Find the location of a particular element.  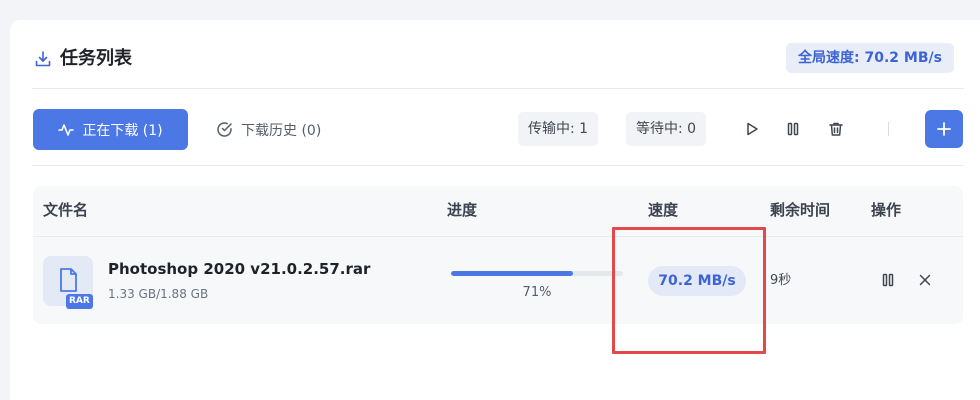

file-type-badge: RAR is located at coordinates (79, 301).